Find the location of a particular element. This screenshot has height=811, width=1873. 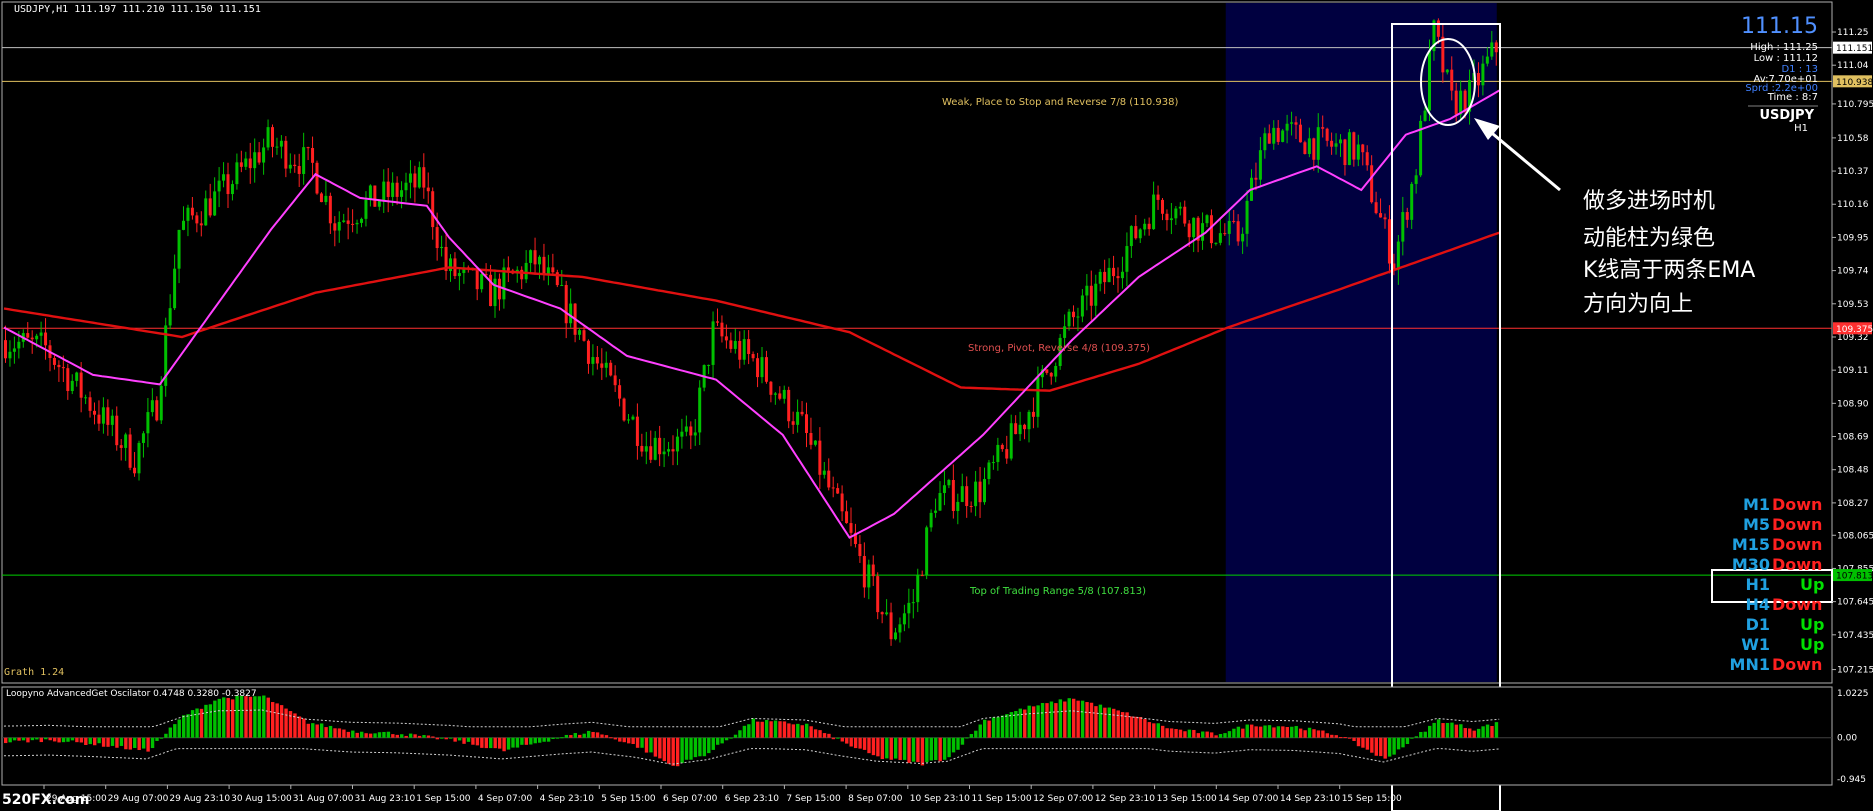

candle is located at coordinates (1349, 147).